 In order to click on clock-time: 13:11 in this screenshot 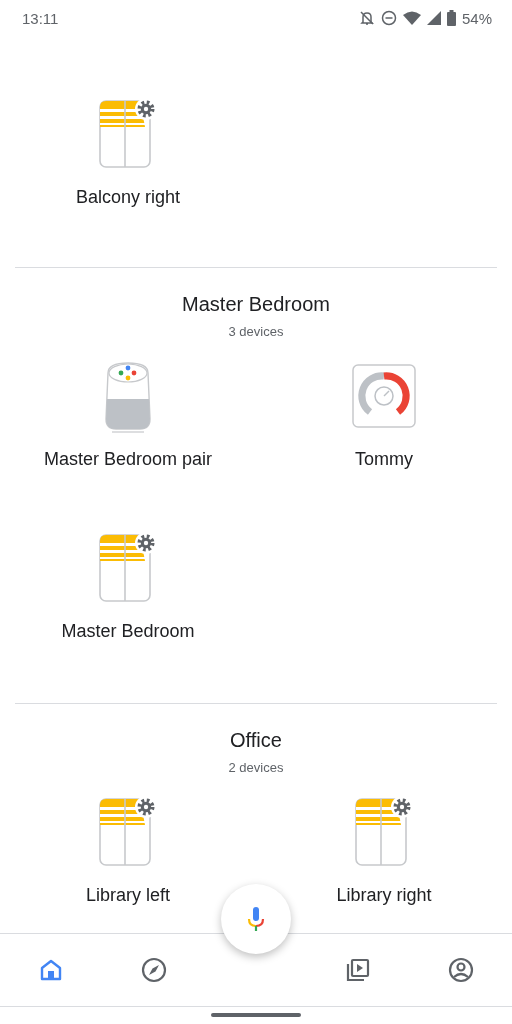, I will do `click(40, 18)`.